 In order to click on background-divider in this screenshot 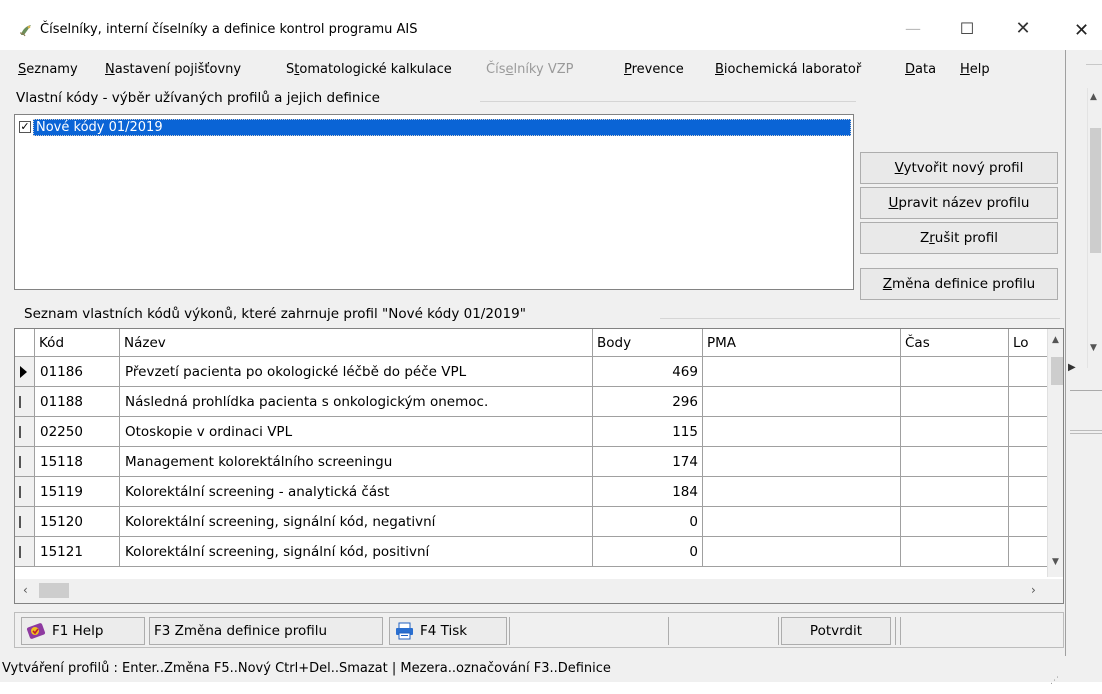, I will do `click(1086, 432)`.